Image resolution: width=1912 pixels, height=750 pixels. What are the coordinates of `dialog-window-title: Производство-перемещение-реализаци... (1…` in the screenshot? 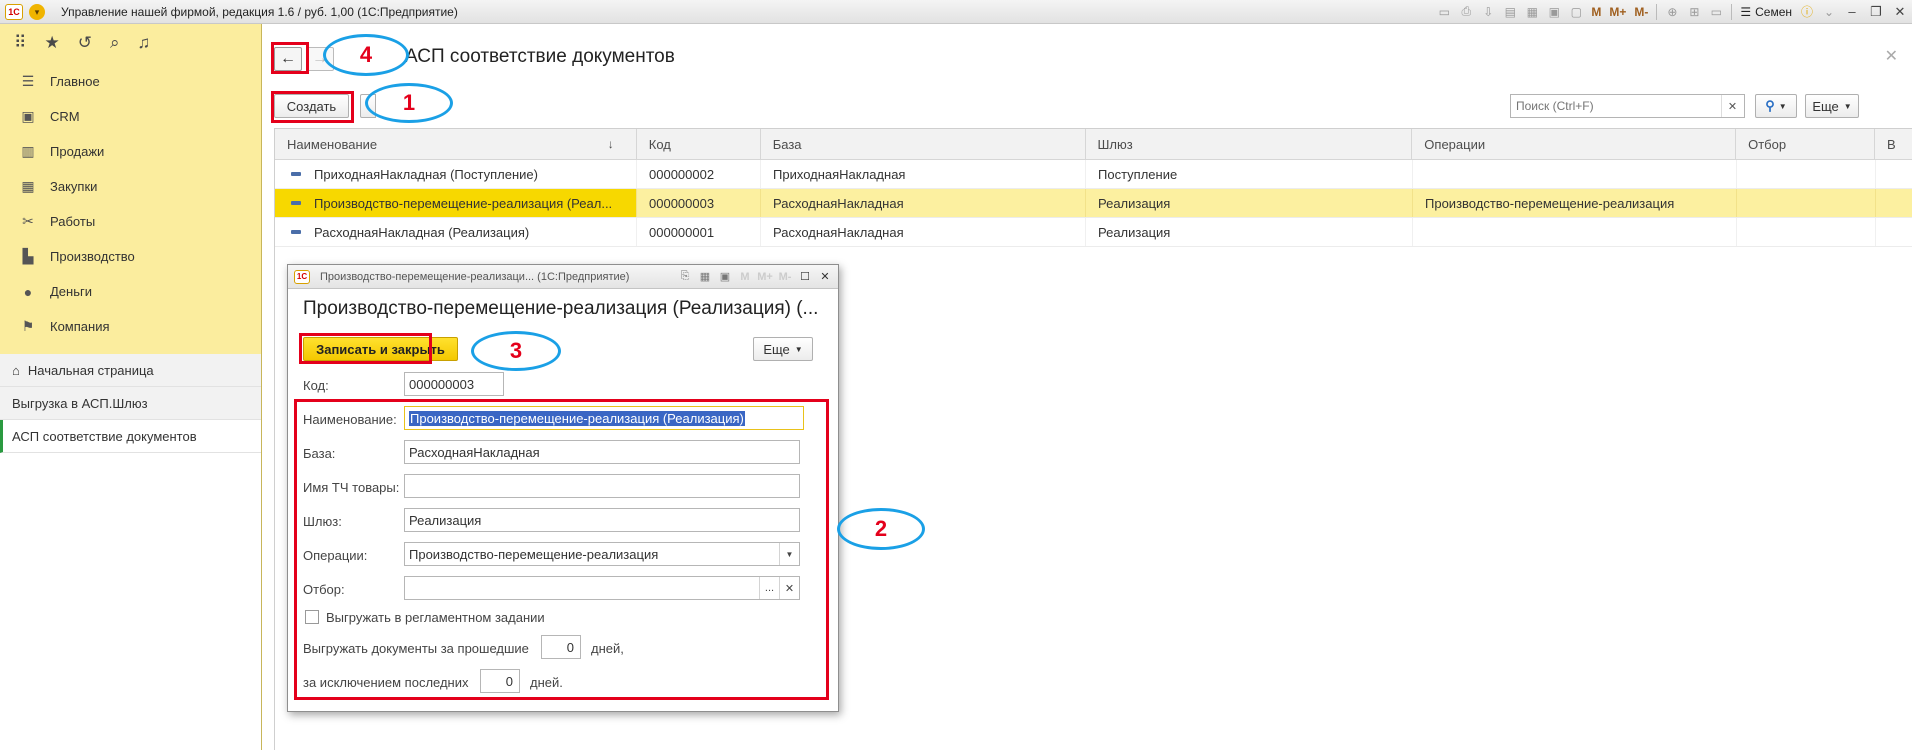 It's located at (475, 276).